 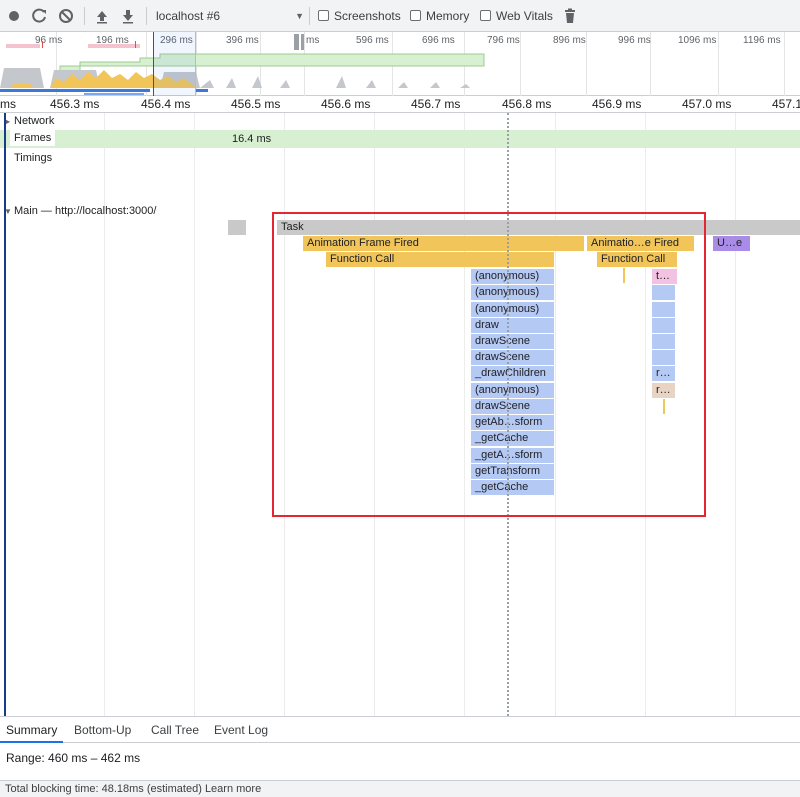 What do you see at coordinates (448, 16) in the screenshot?
I see `memory-label: Memory` at bounding box center [448, 16].